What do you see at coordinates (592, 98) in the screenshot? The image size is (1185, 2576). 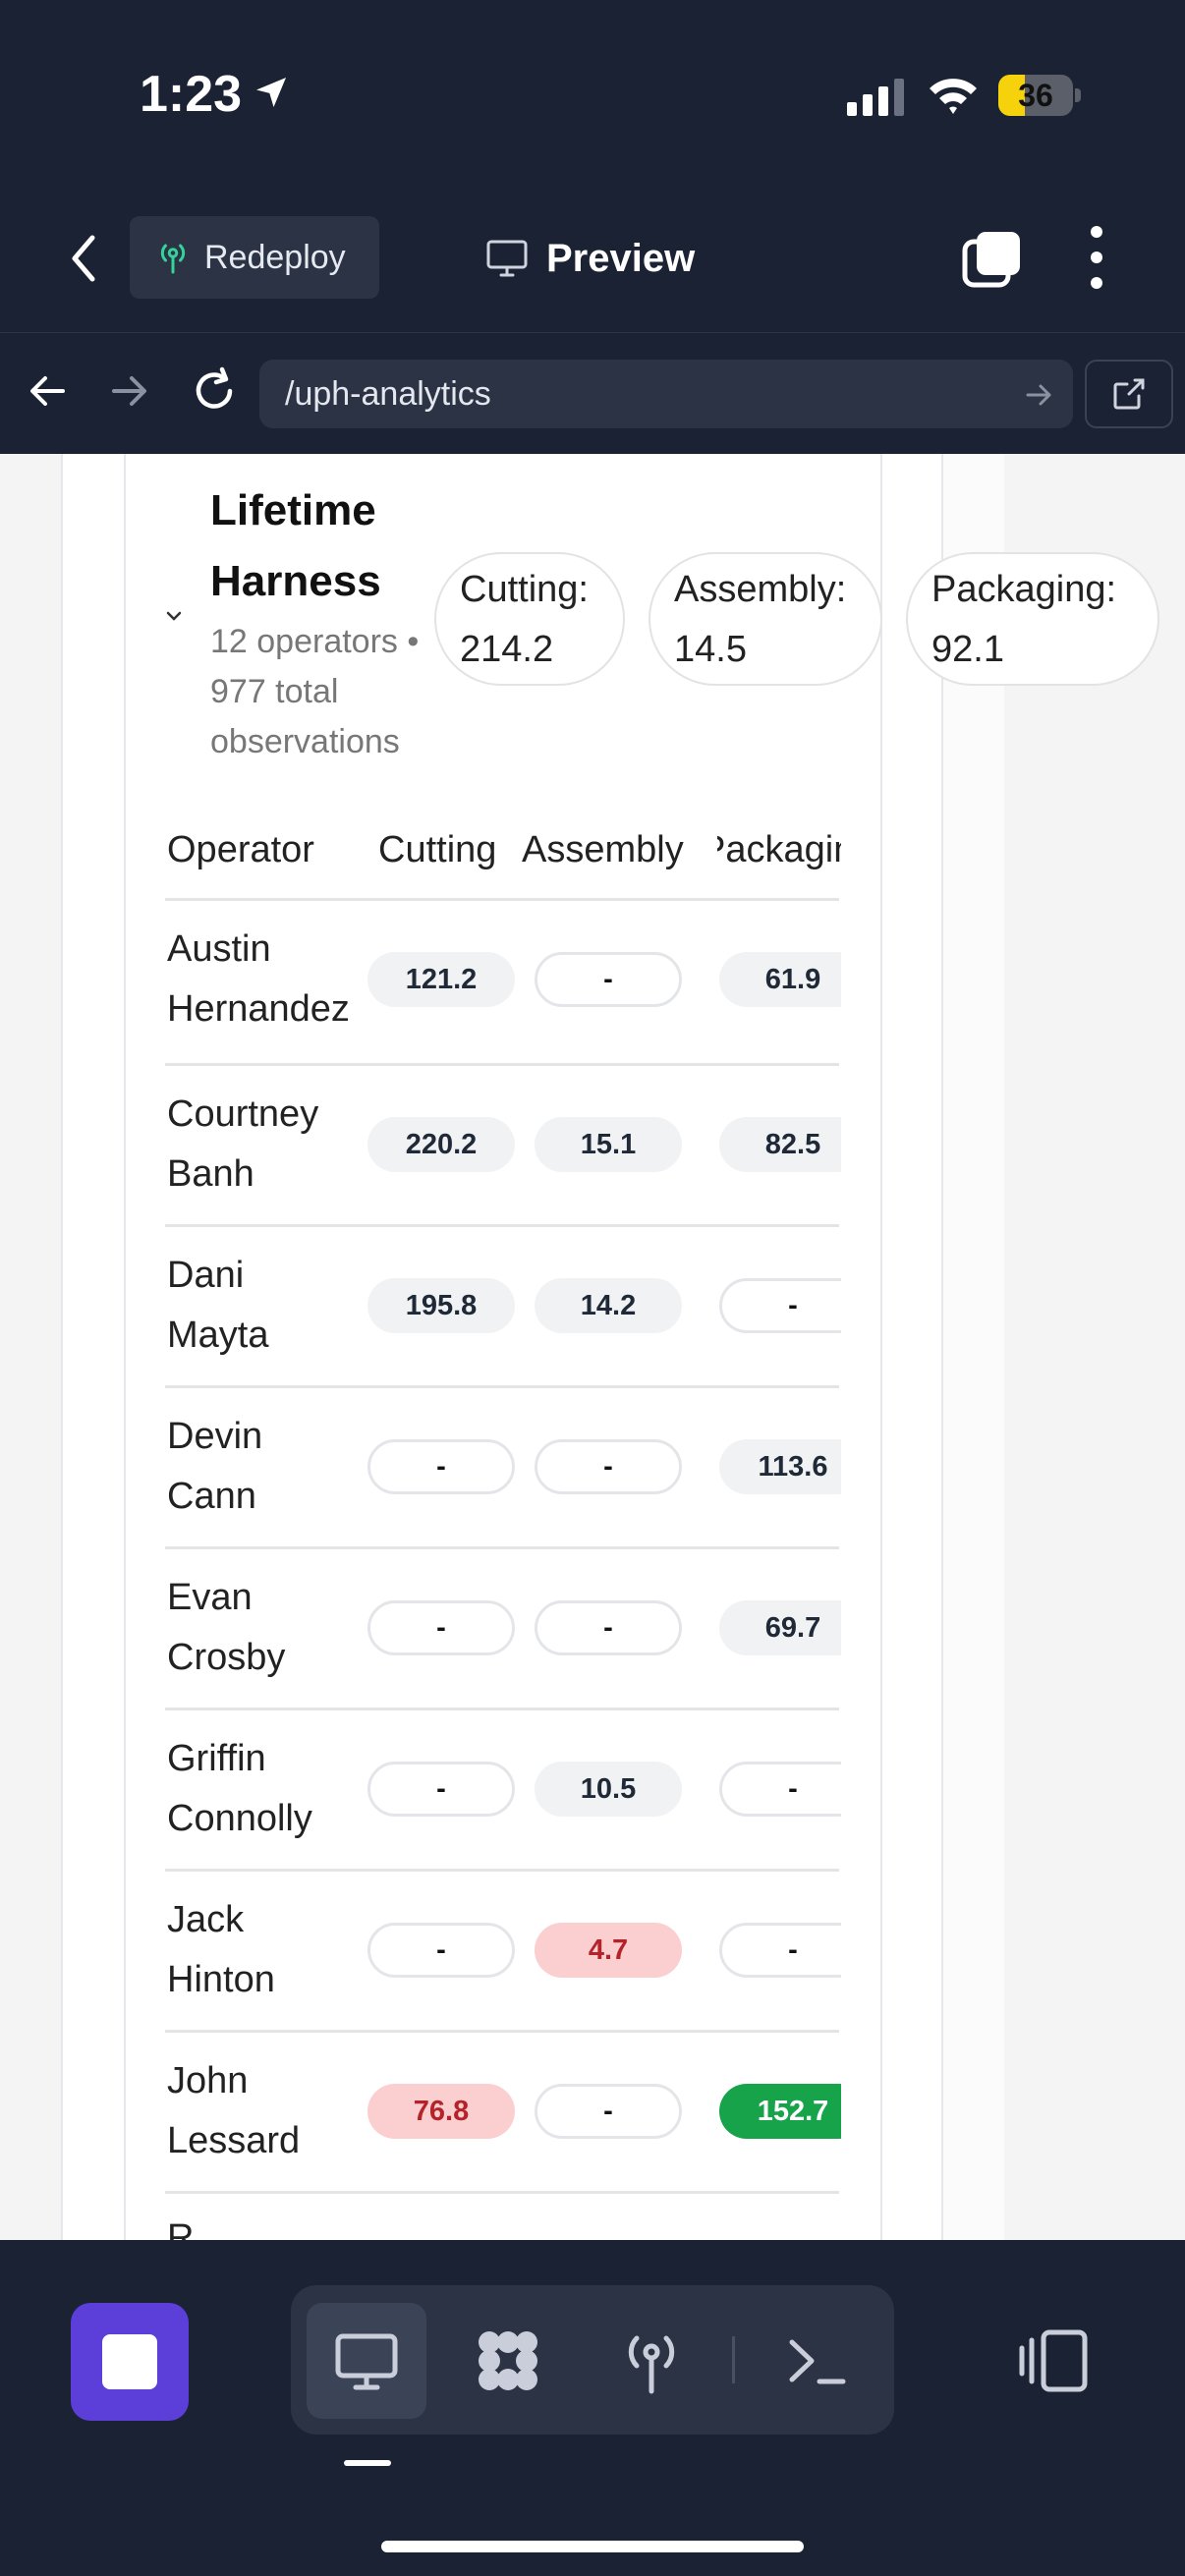 I see `status-bar: 1:23 36` at bounding box center [592, 98].